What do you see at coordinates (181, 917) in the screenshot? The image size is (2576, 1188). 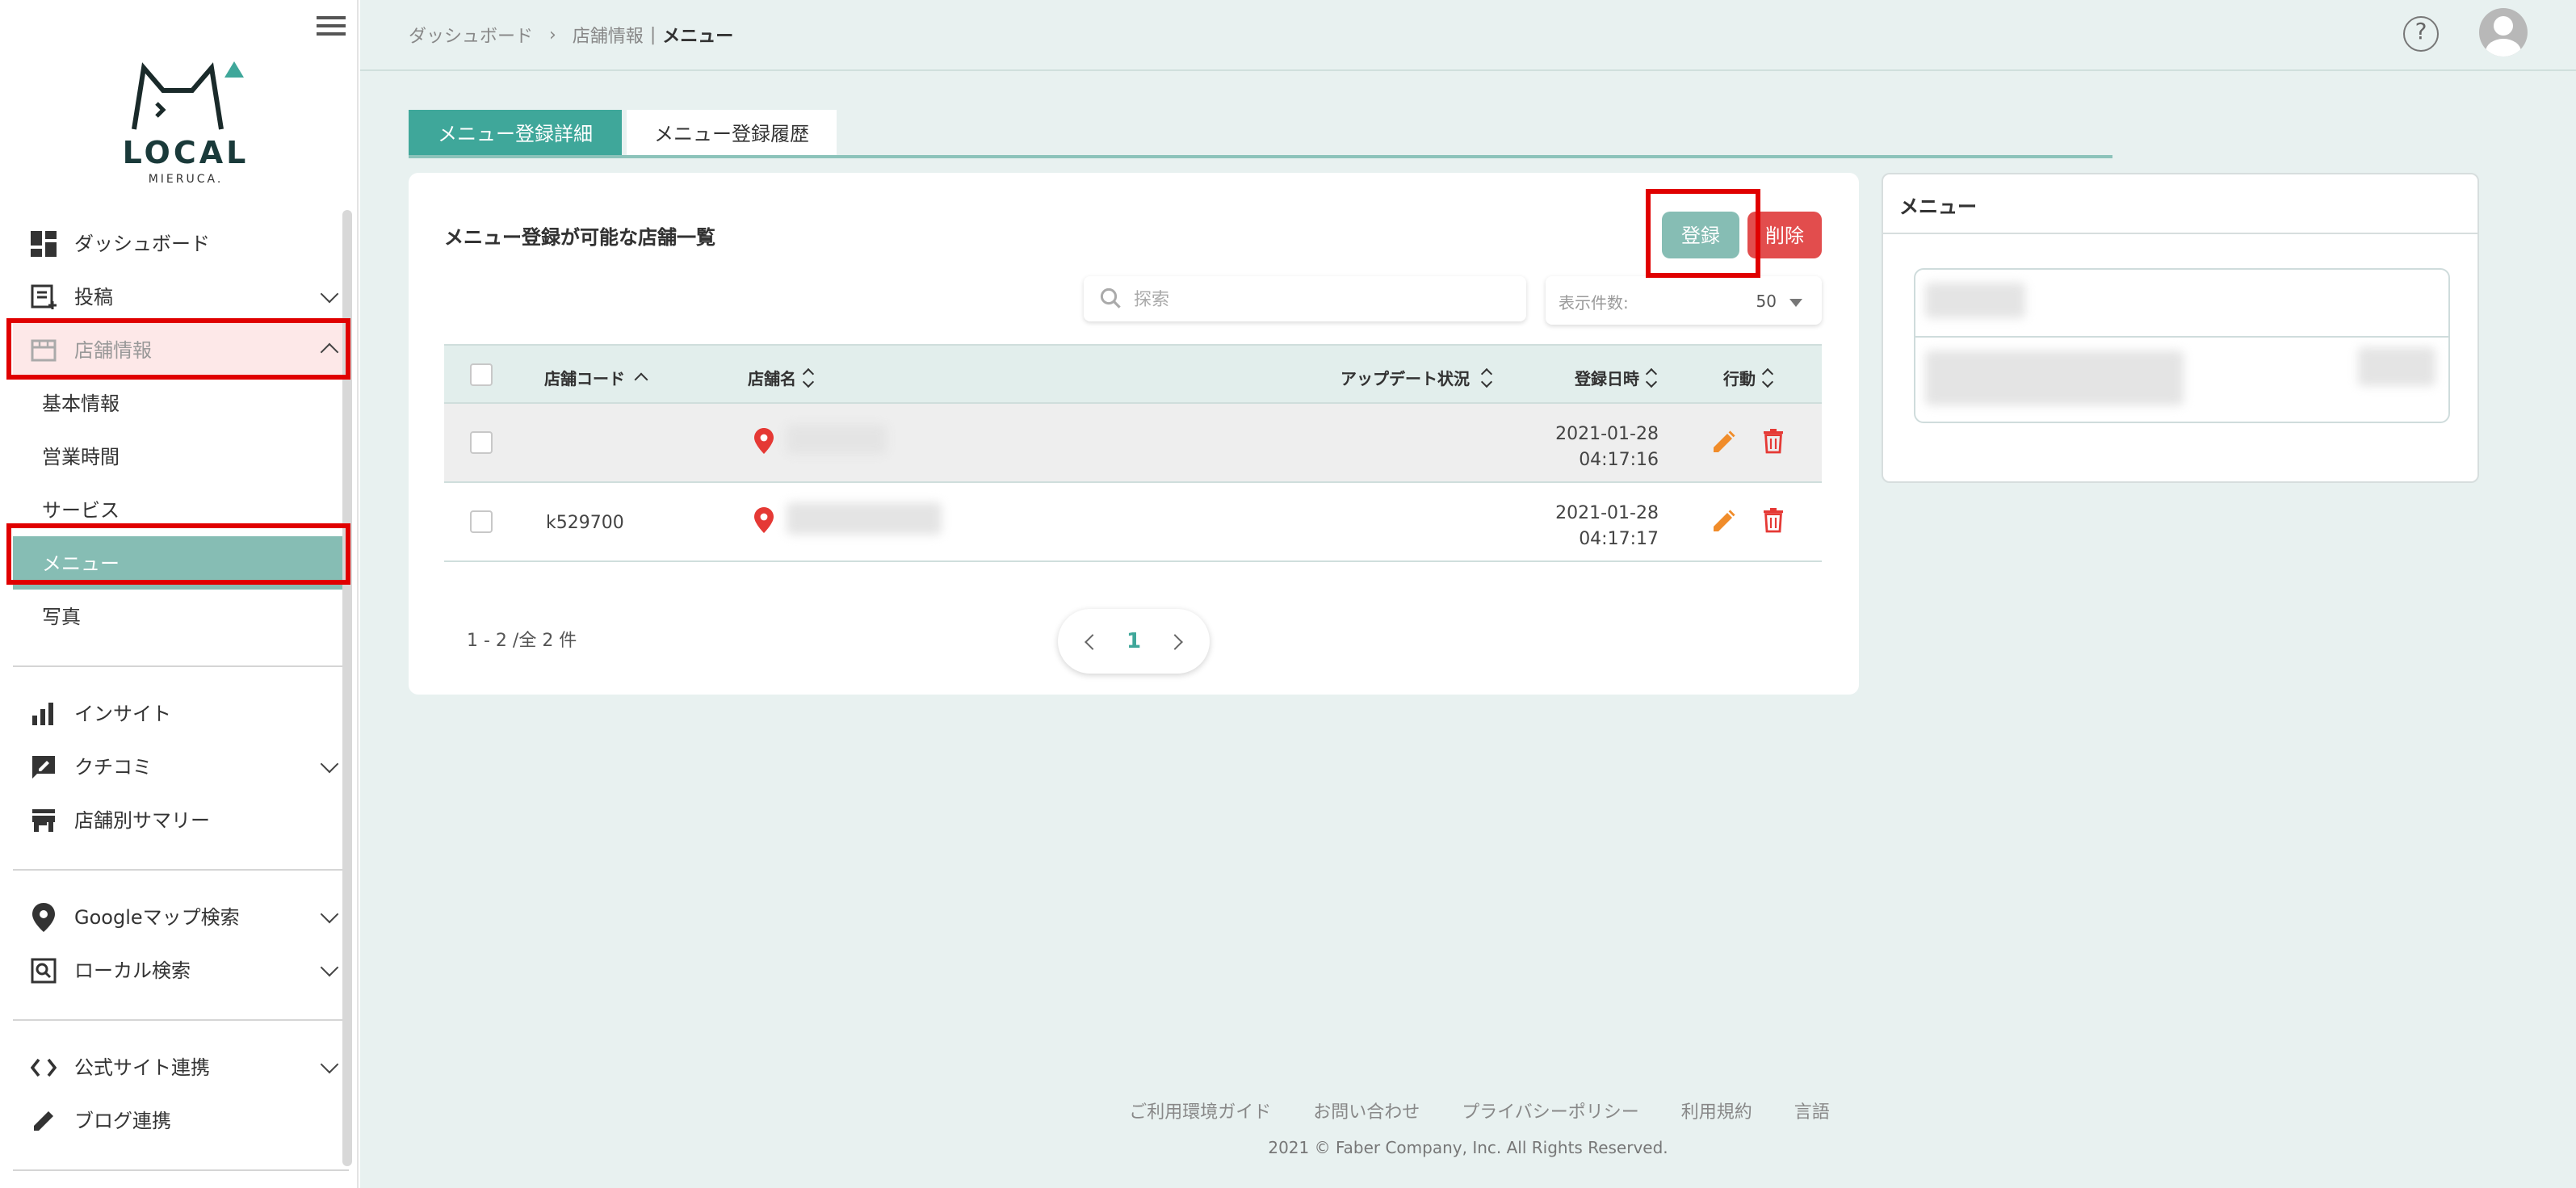 I see `sidebar-item-google-maps-search: Googleマップ検索` at bounding box center [181, 917].